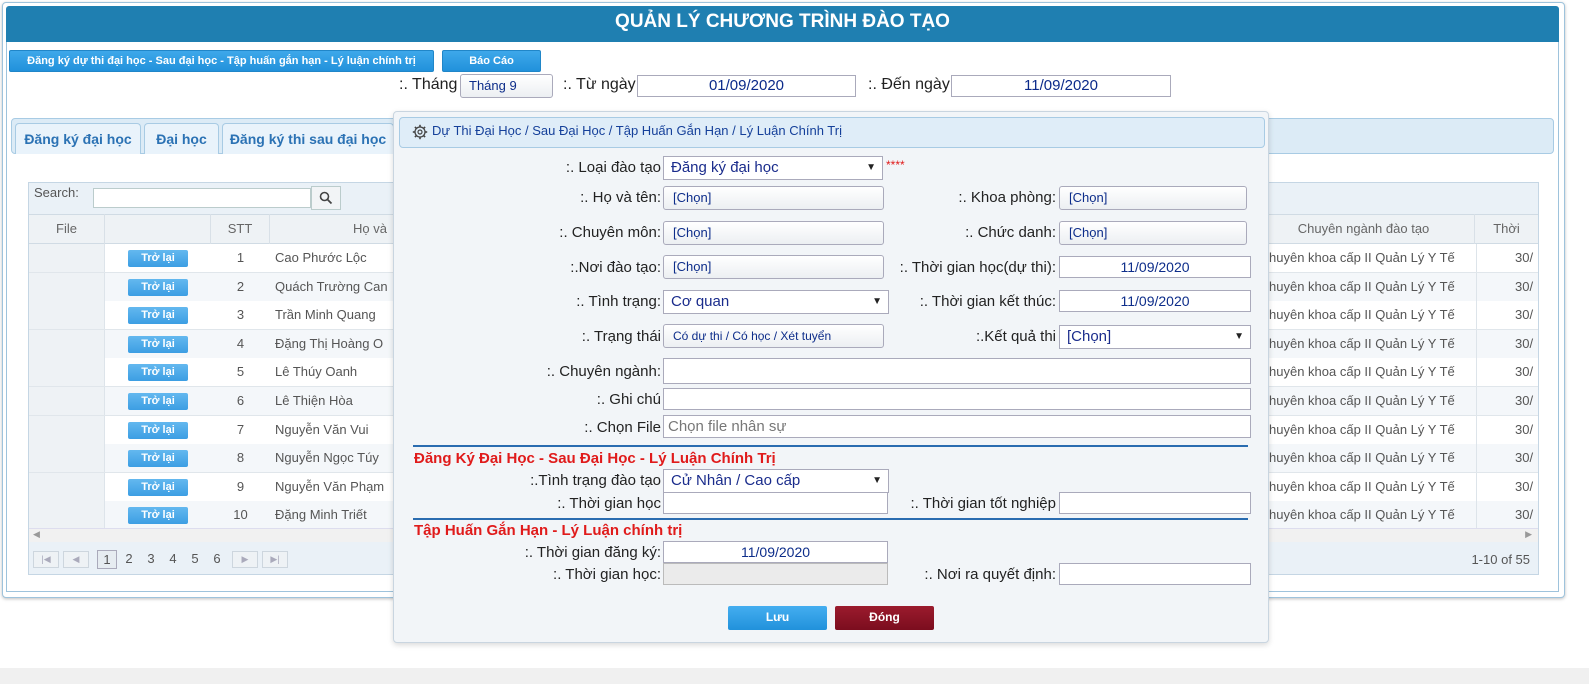  Describe the element at coordinates (1153, 233) in the screenshot. I see `position-picker: [Chọn]` at that location.